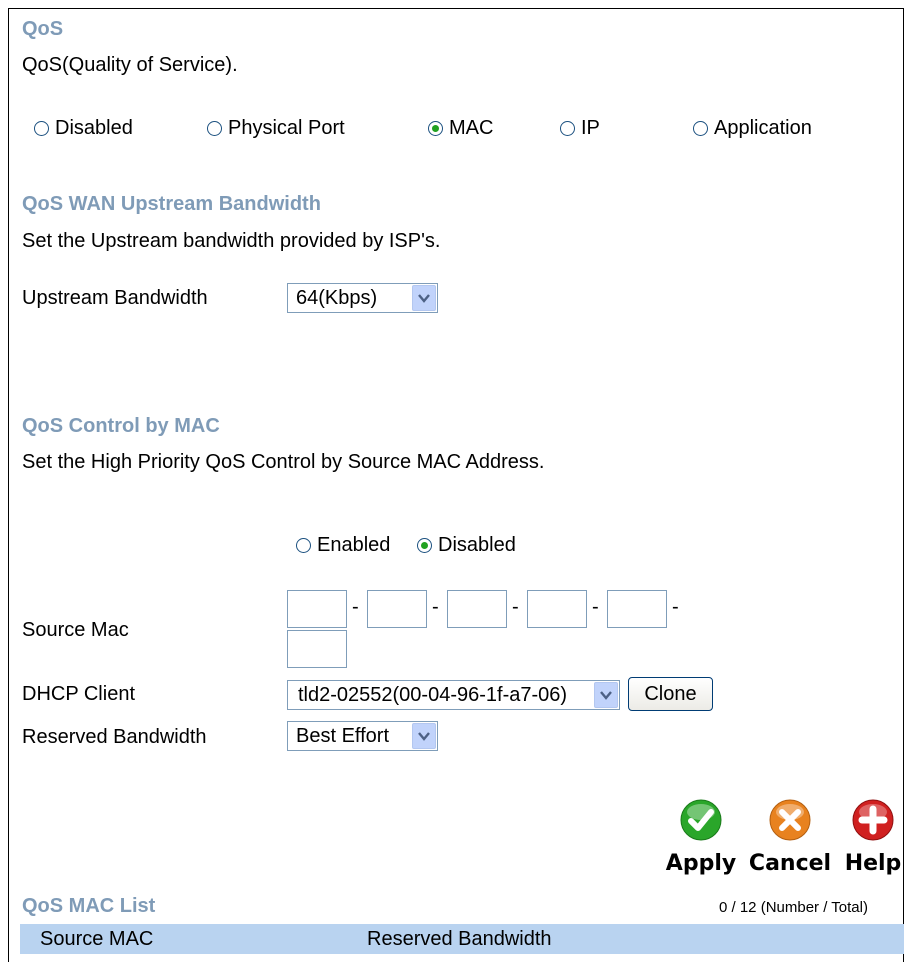  I want to click on mac-control-title: QoS Control by MAC, so click(121, 426).